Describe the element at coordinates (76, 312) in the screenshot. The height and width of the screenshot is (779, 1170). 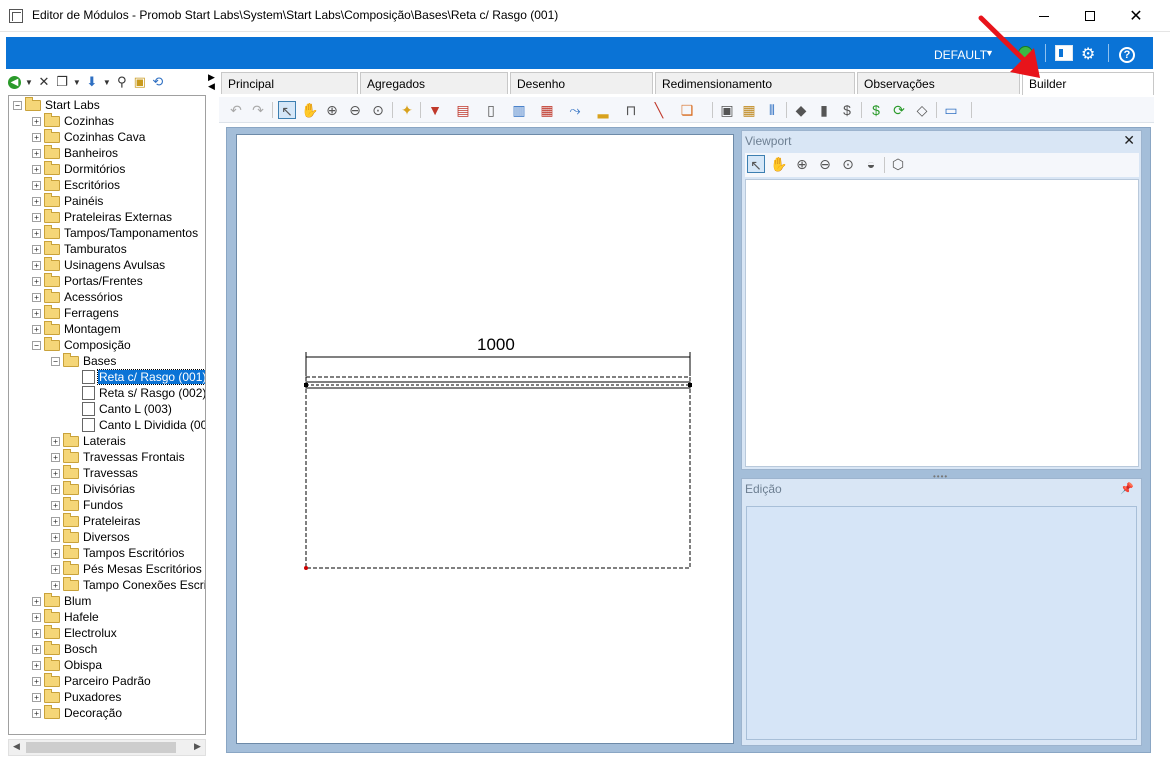
I see `tree-item: + Ferragens` at that location.